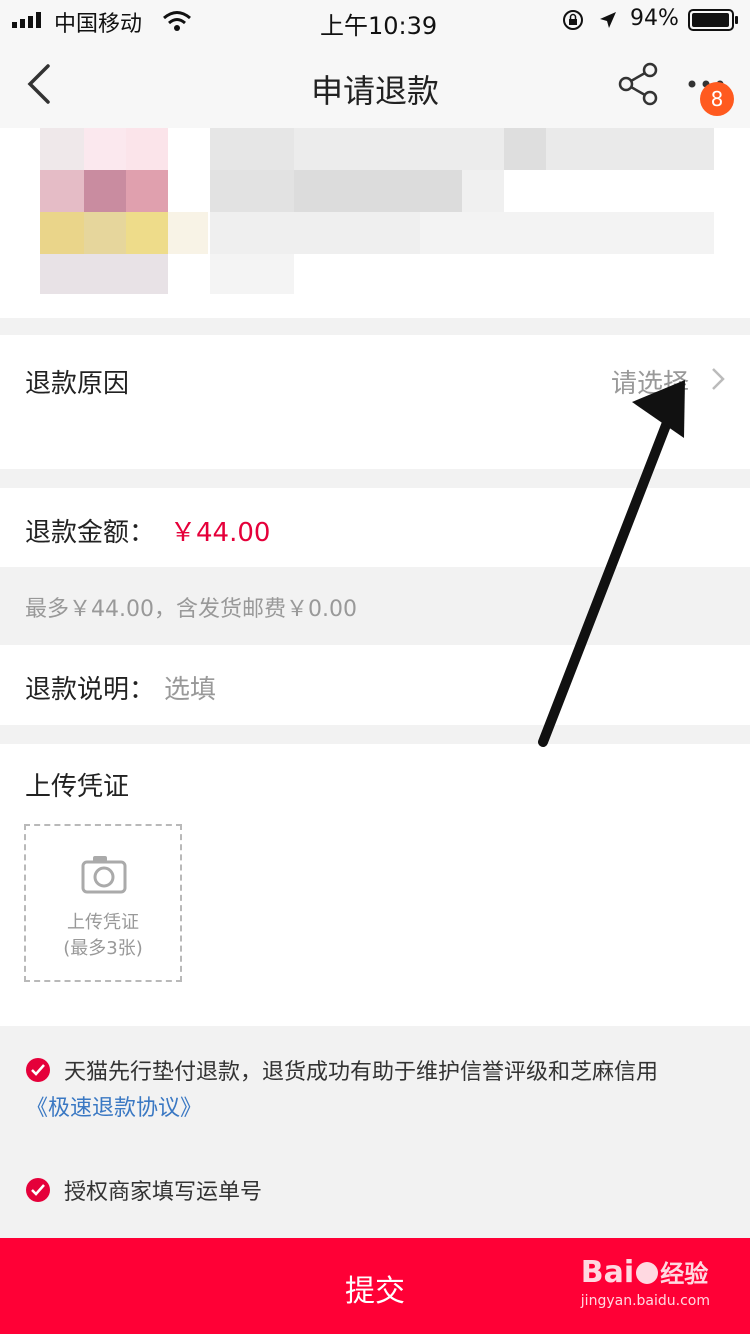 This screenshot has height=1334, width=750. Describe the element at coordinates (718, 379) in the screenshot. I see `chevron-right-icon` at that location.